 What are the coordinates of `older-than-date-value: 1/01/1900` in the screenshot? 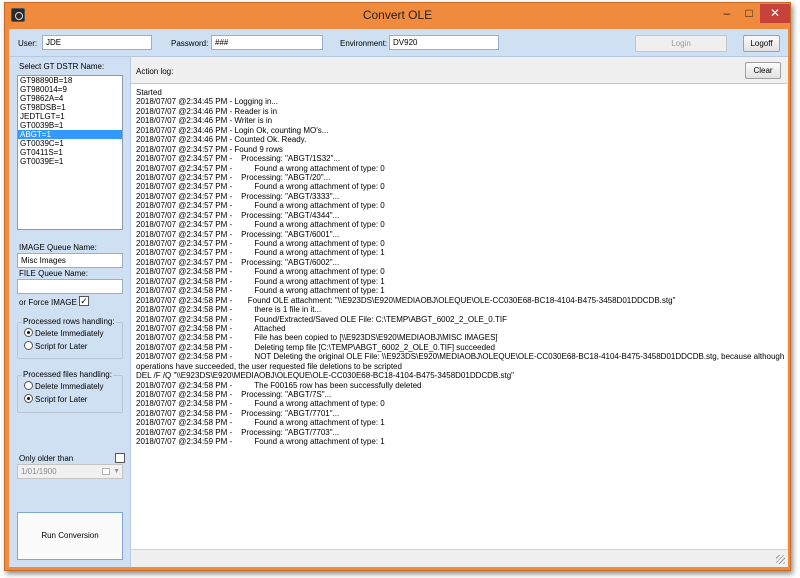 It's located at (39, 471).